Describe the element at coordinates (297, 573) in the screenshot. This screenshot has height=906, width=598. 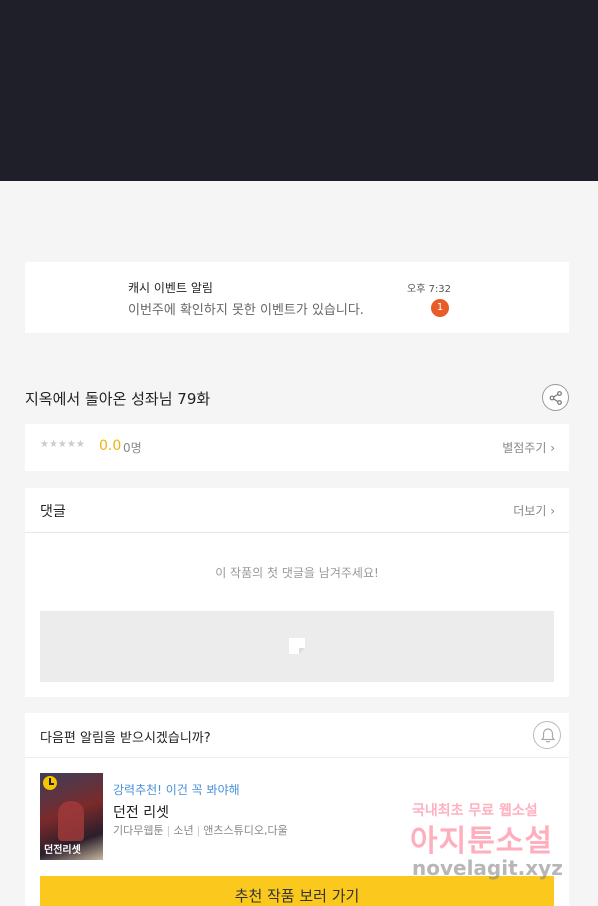
I see `comments-empty-message: 이 작품의 첫 댓글을 남겨주세요!` at that location.